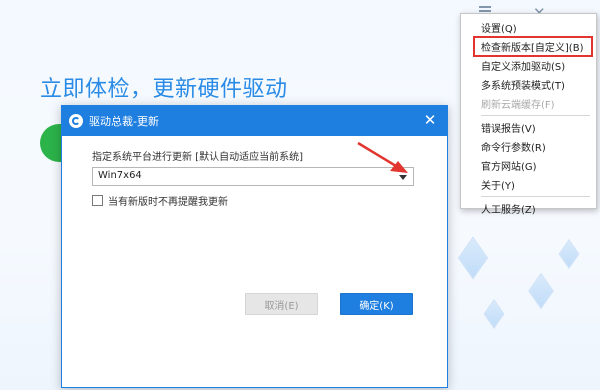 The width and height of the screenshot is (600, 390). What do you see at coordinates (518, 105) in the screenshot?
I see `menu-item-refresh-cache: 刷新云端缓存(F)` at bounding box center [518, 105].